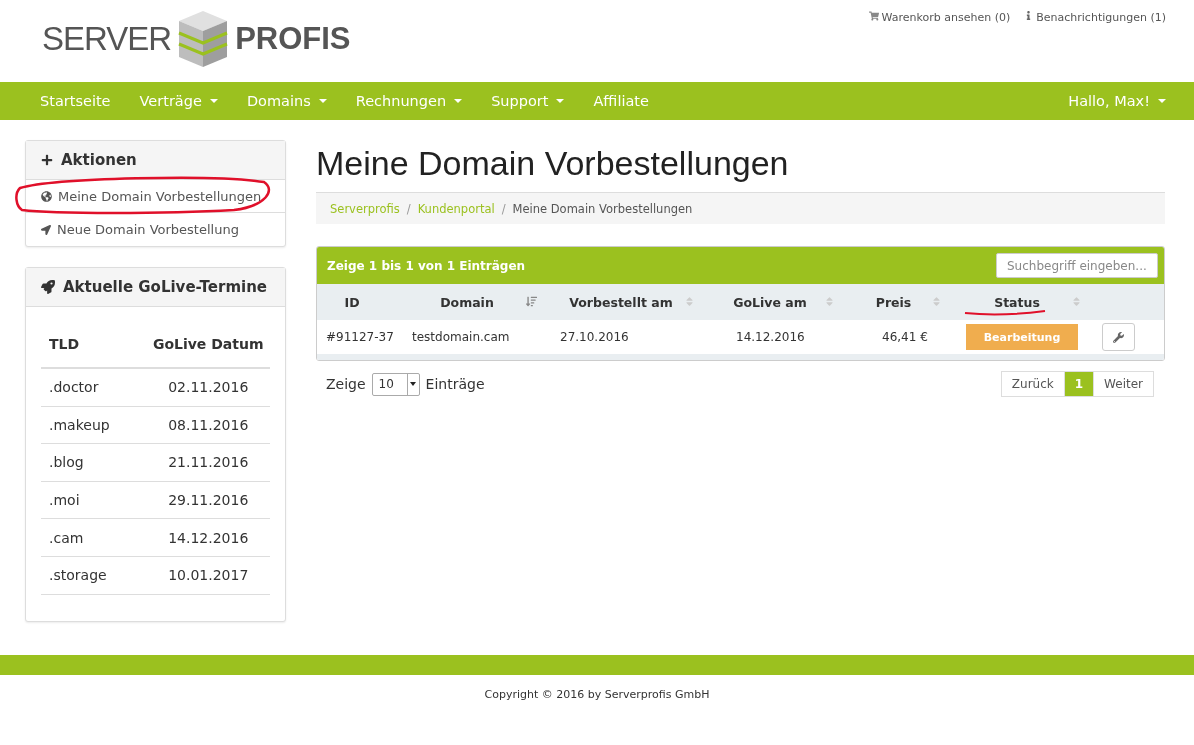  What do you see at coordinates (1095, 46) in the screenshot?
I see `notifications-link: Benachrichtigungen (1)` at bounding box center [1095, 46].